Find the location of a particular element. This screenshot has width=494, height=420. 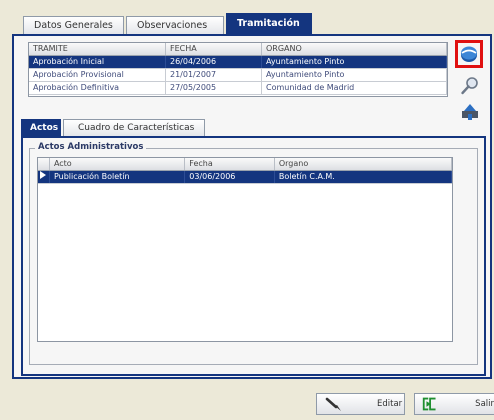

tab-observaciones: Observaciones is located at coordinates (175, 25).